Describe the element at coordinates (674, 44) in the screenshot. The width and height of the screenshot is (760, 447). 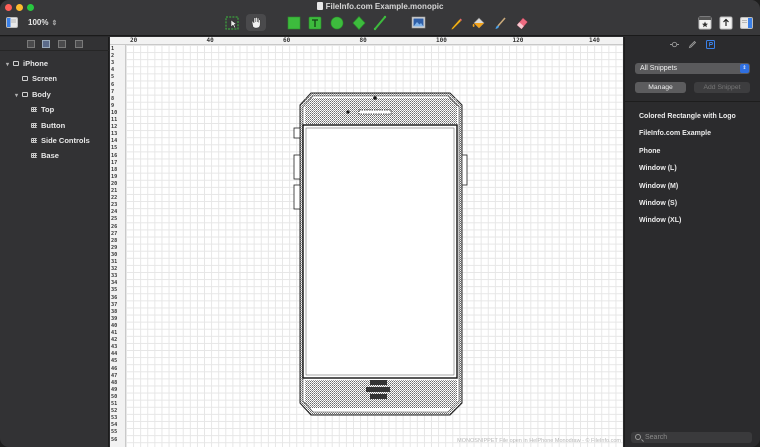
I see `arrange-tab-icon` at that location.